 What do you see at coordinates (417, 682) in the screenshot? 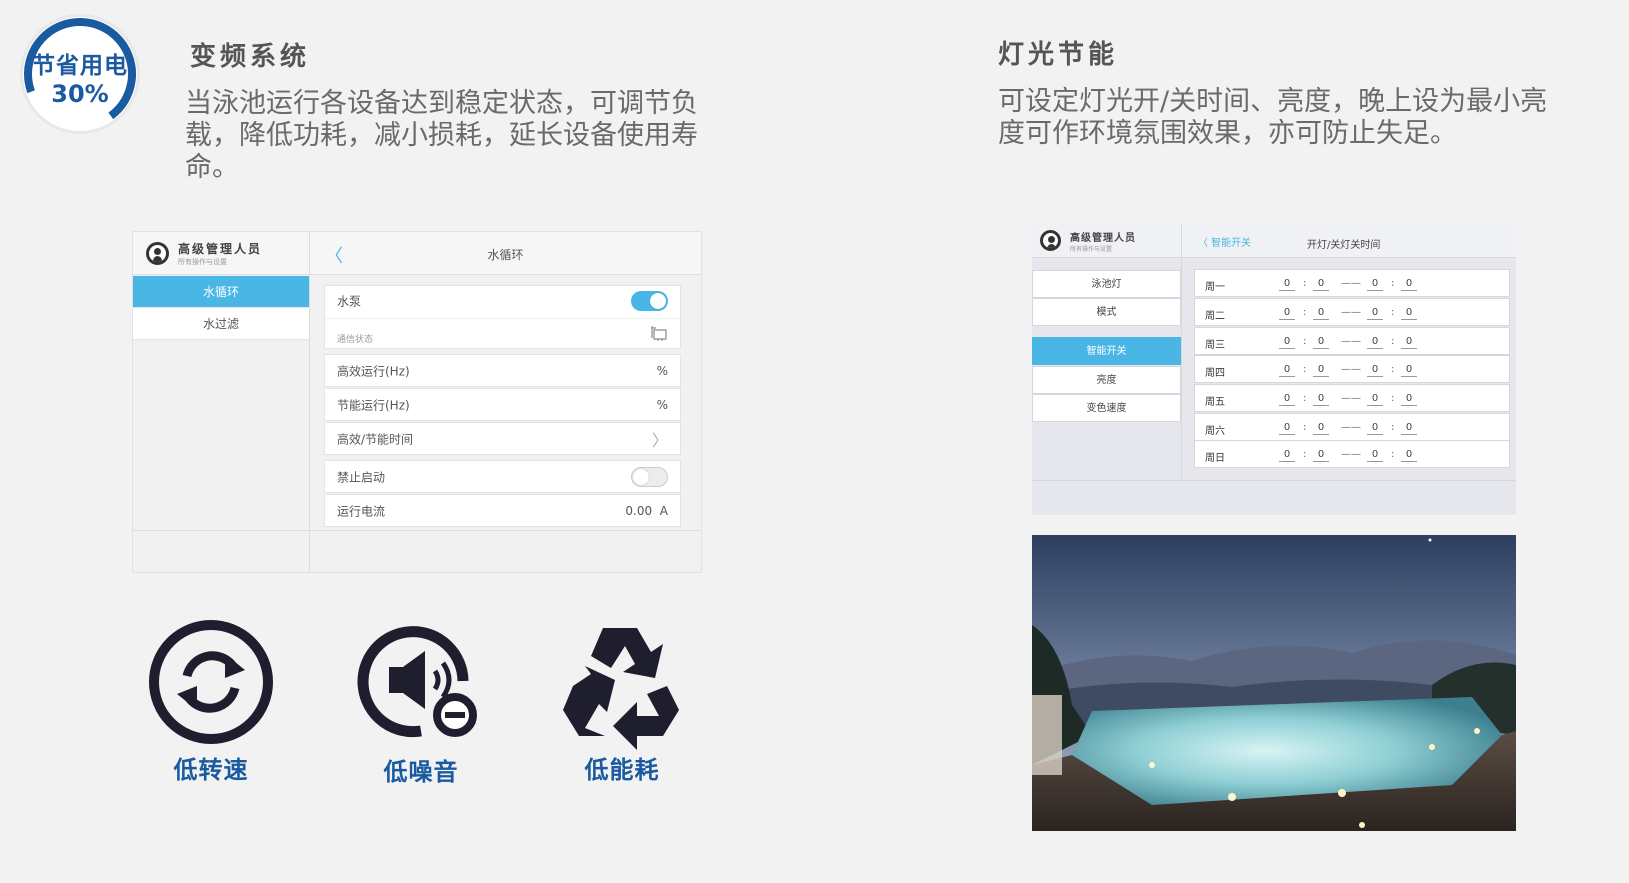
I see `low-noise-speaker-icon` at bounding box center [417, 682].